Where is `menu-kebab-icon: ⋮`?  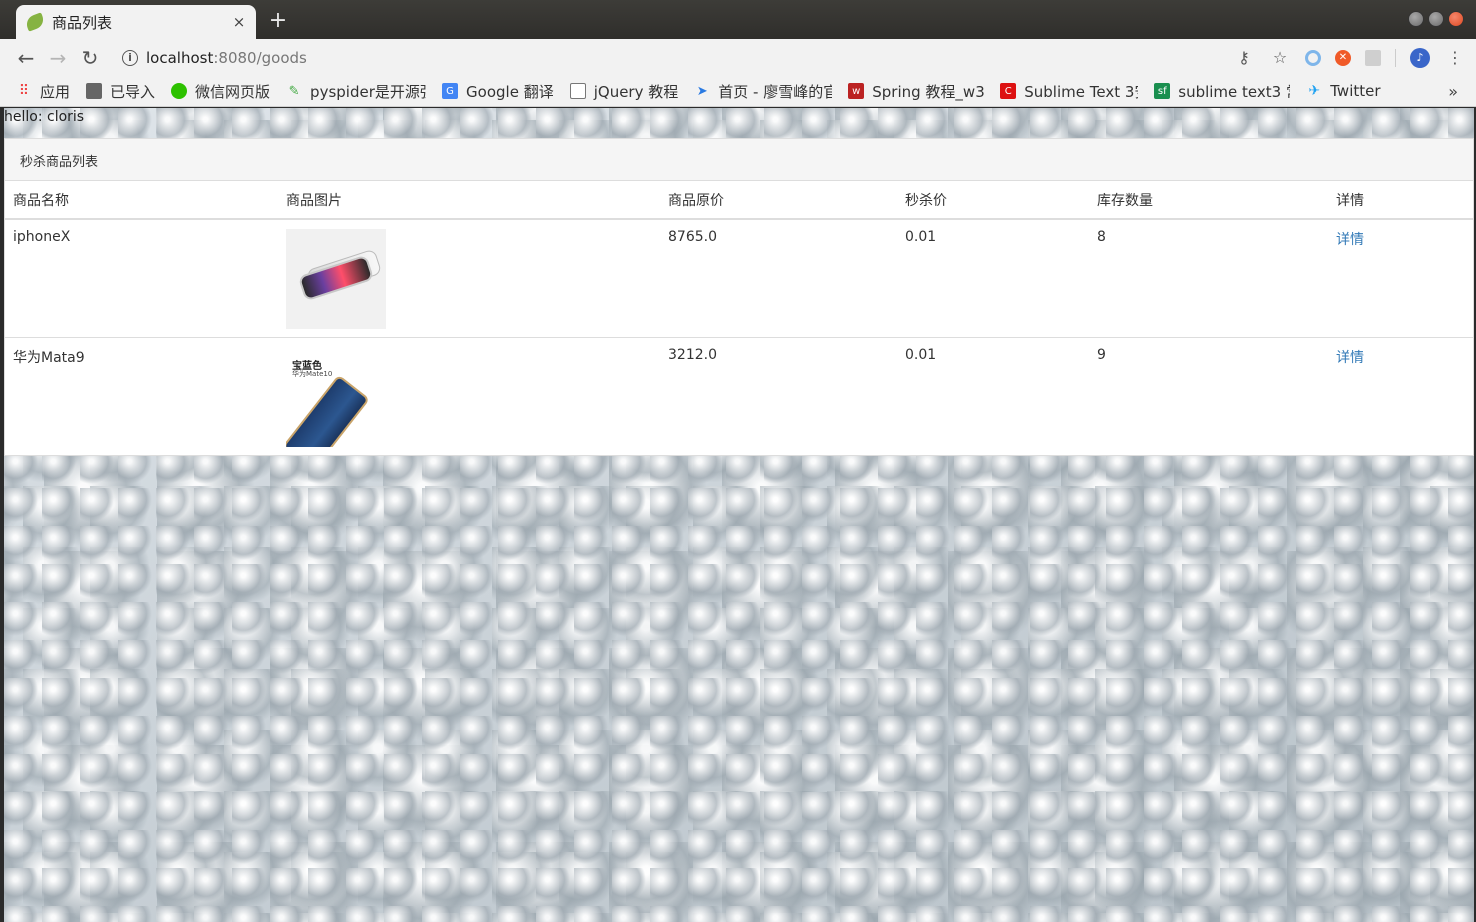 menu-kebab-icon: ⋮ is located at coordinates (1455, 57).